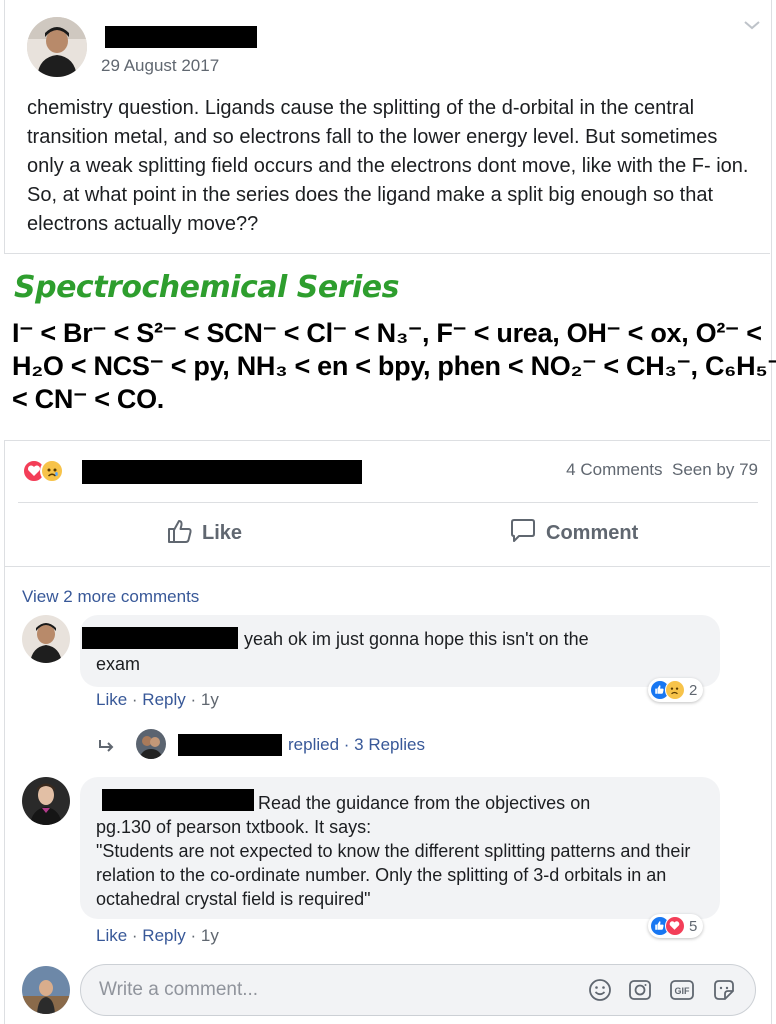 This screenshot has width=776, height=1024. What do you see at coordinates (206, 287) in the screenshot?
I see `image-title: Spectrochemical Series` at bounding box center [206, 287].